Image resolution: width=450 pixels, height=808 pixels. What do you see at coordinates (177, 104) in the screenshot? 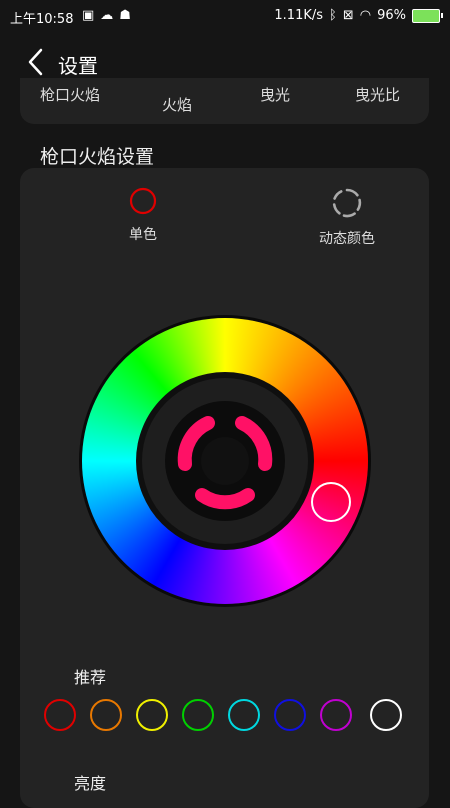
I see `tab-flame: 火焰` at bounding box center [177, 104].